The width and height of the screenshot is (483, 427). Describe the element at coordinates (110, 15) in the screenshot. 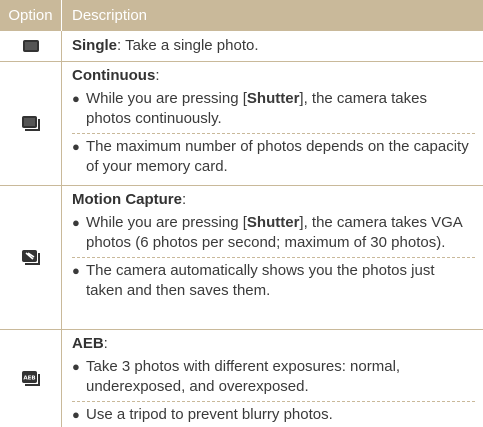

I see `header-description: Description` at that location.